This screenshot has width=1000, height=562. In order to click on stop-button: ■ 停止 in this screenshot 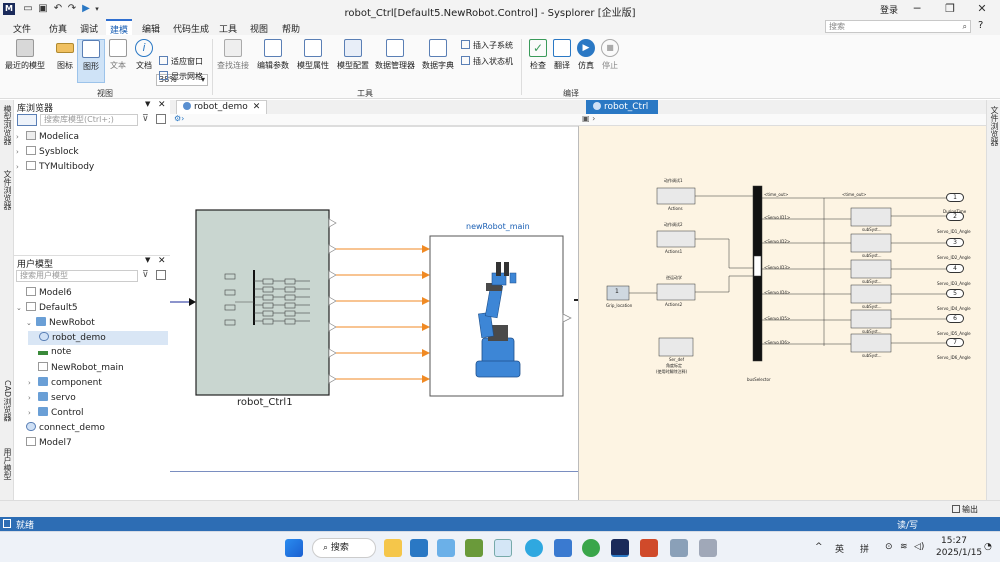, I will do `click(610, 55)`.